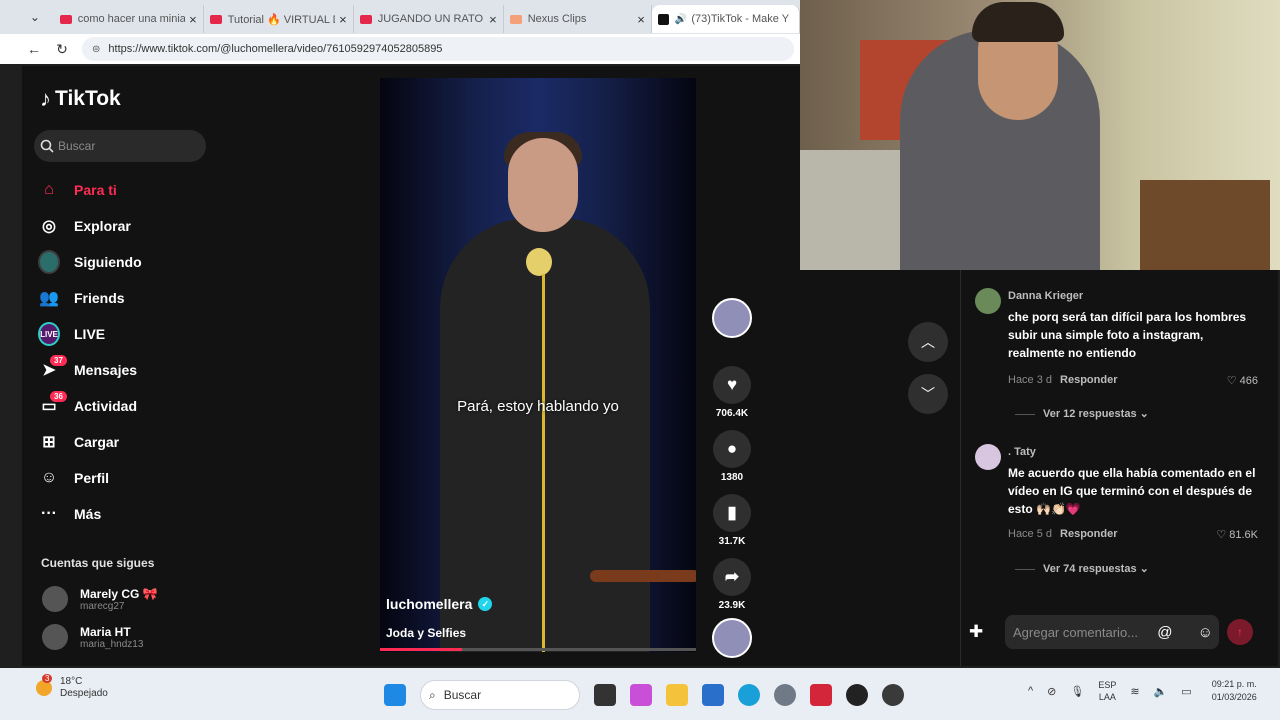 This screenshot has width=1280, height=720. What do you see at coordinates (1237, 534) in the screenshot?
I see `comment-like-button: ♡ 81.6K` at bounding box center [1237, 534].